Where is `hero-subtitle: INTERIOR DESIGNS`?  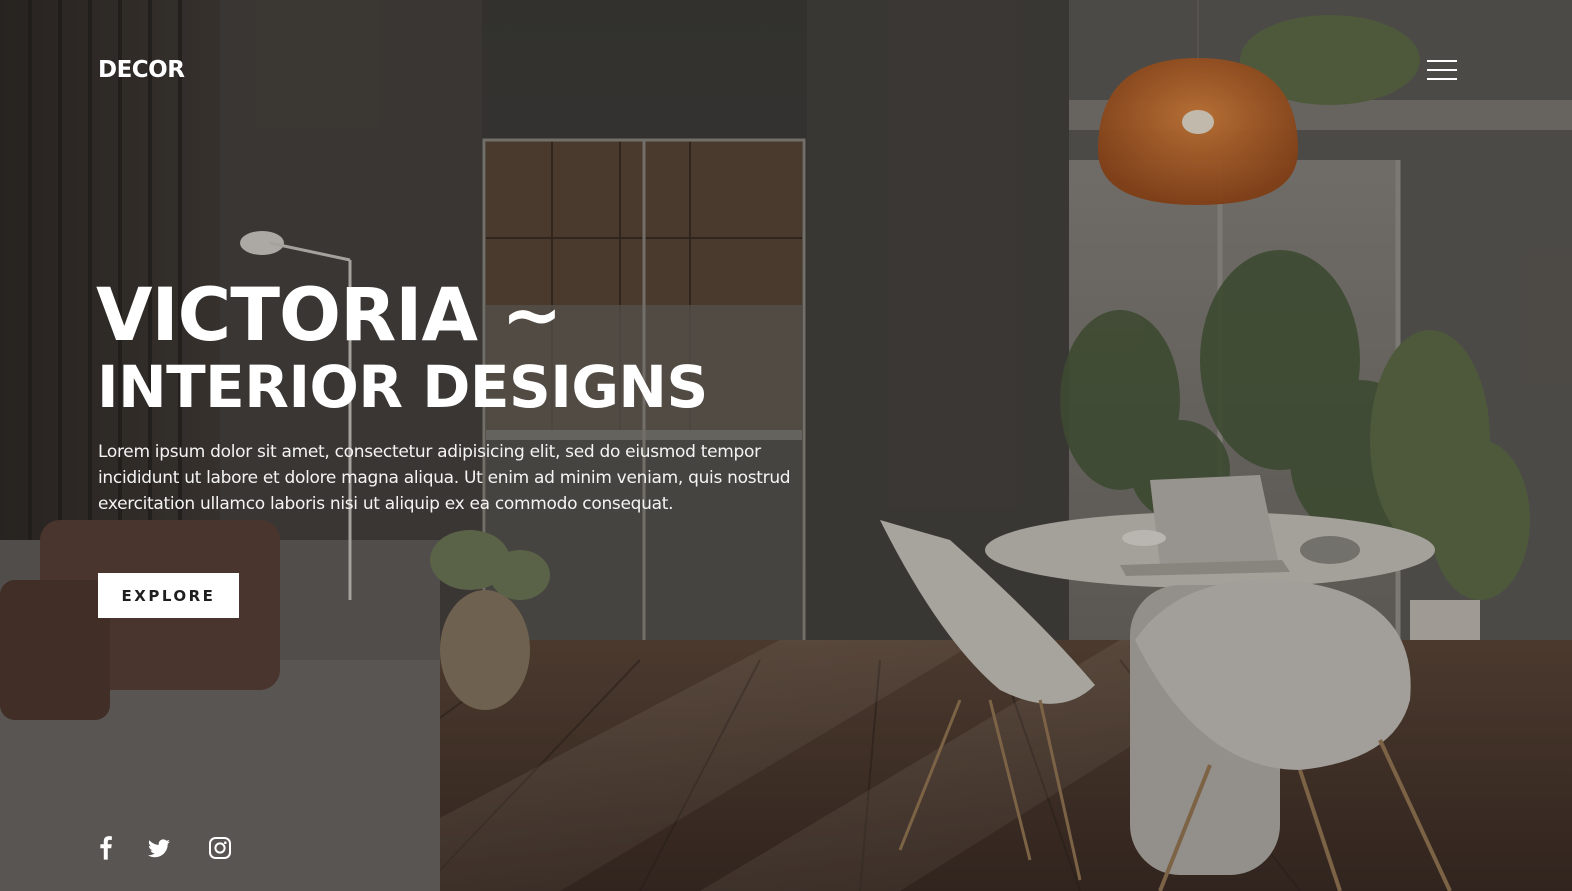 hero-subtitle: INTERIOR DESIGNS is located at coordinates (402, 387).